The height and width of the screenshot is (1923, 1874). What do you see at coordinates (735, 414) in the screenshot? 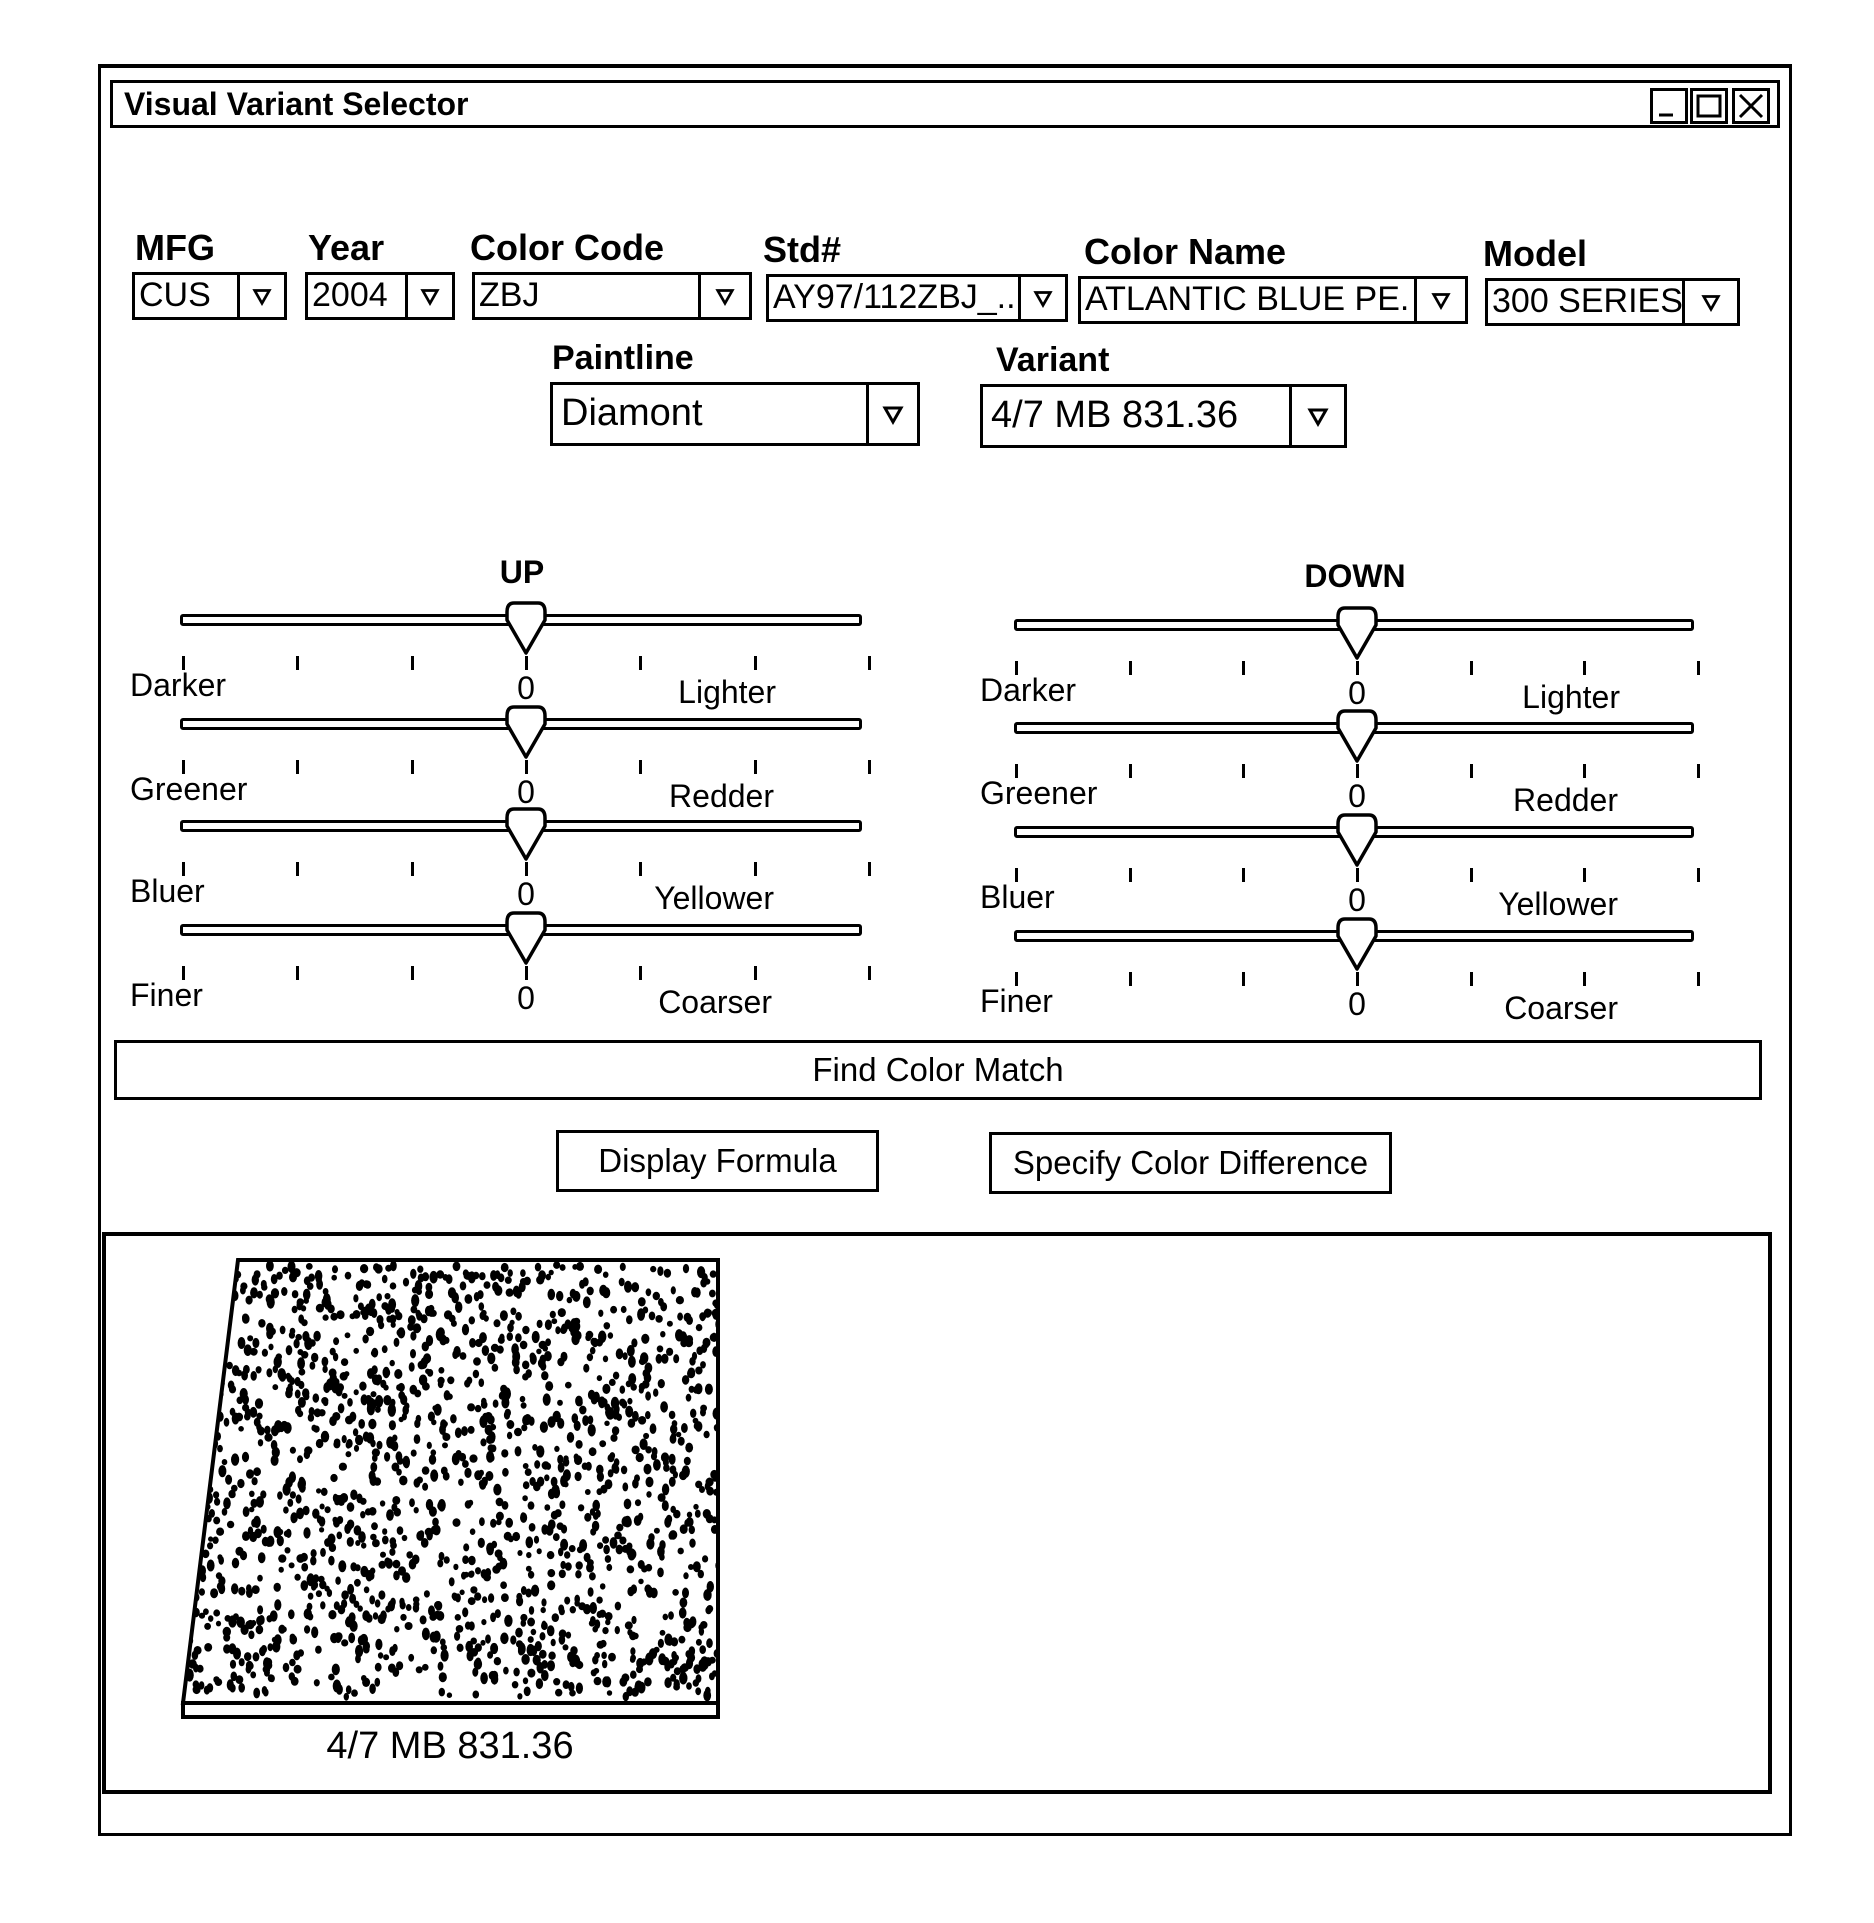
I see `paintline-dropdown: Diamont` at bounding box center [735, 414].